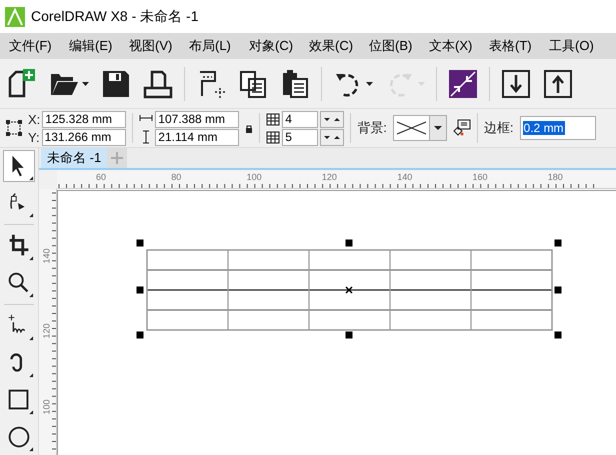  What do you see at coordinates (273, 137) in the screenshot?
I see `columns-icon` at bounding box center [273, 137].